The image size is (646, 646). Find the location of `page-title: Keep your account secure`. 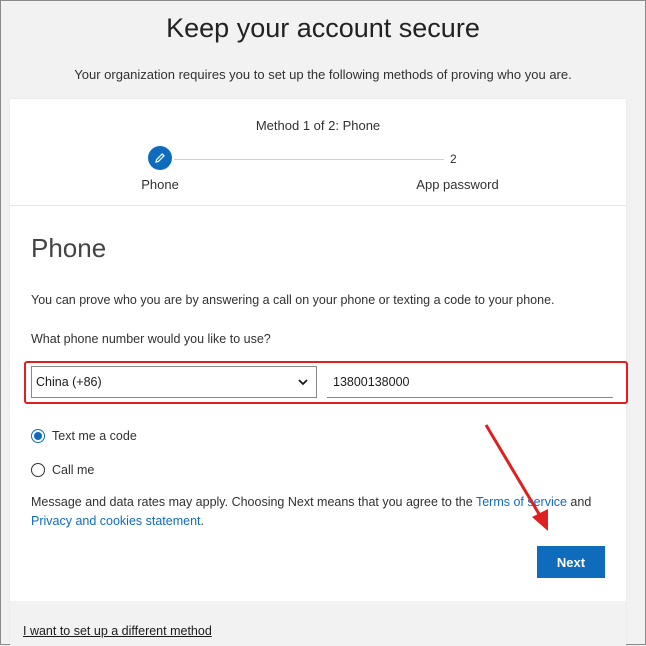

page-title: Keep your account secure is located at coordinates (323, 28).